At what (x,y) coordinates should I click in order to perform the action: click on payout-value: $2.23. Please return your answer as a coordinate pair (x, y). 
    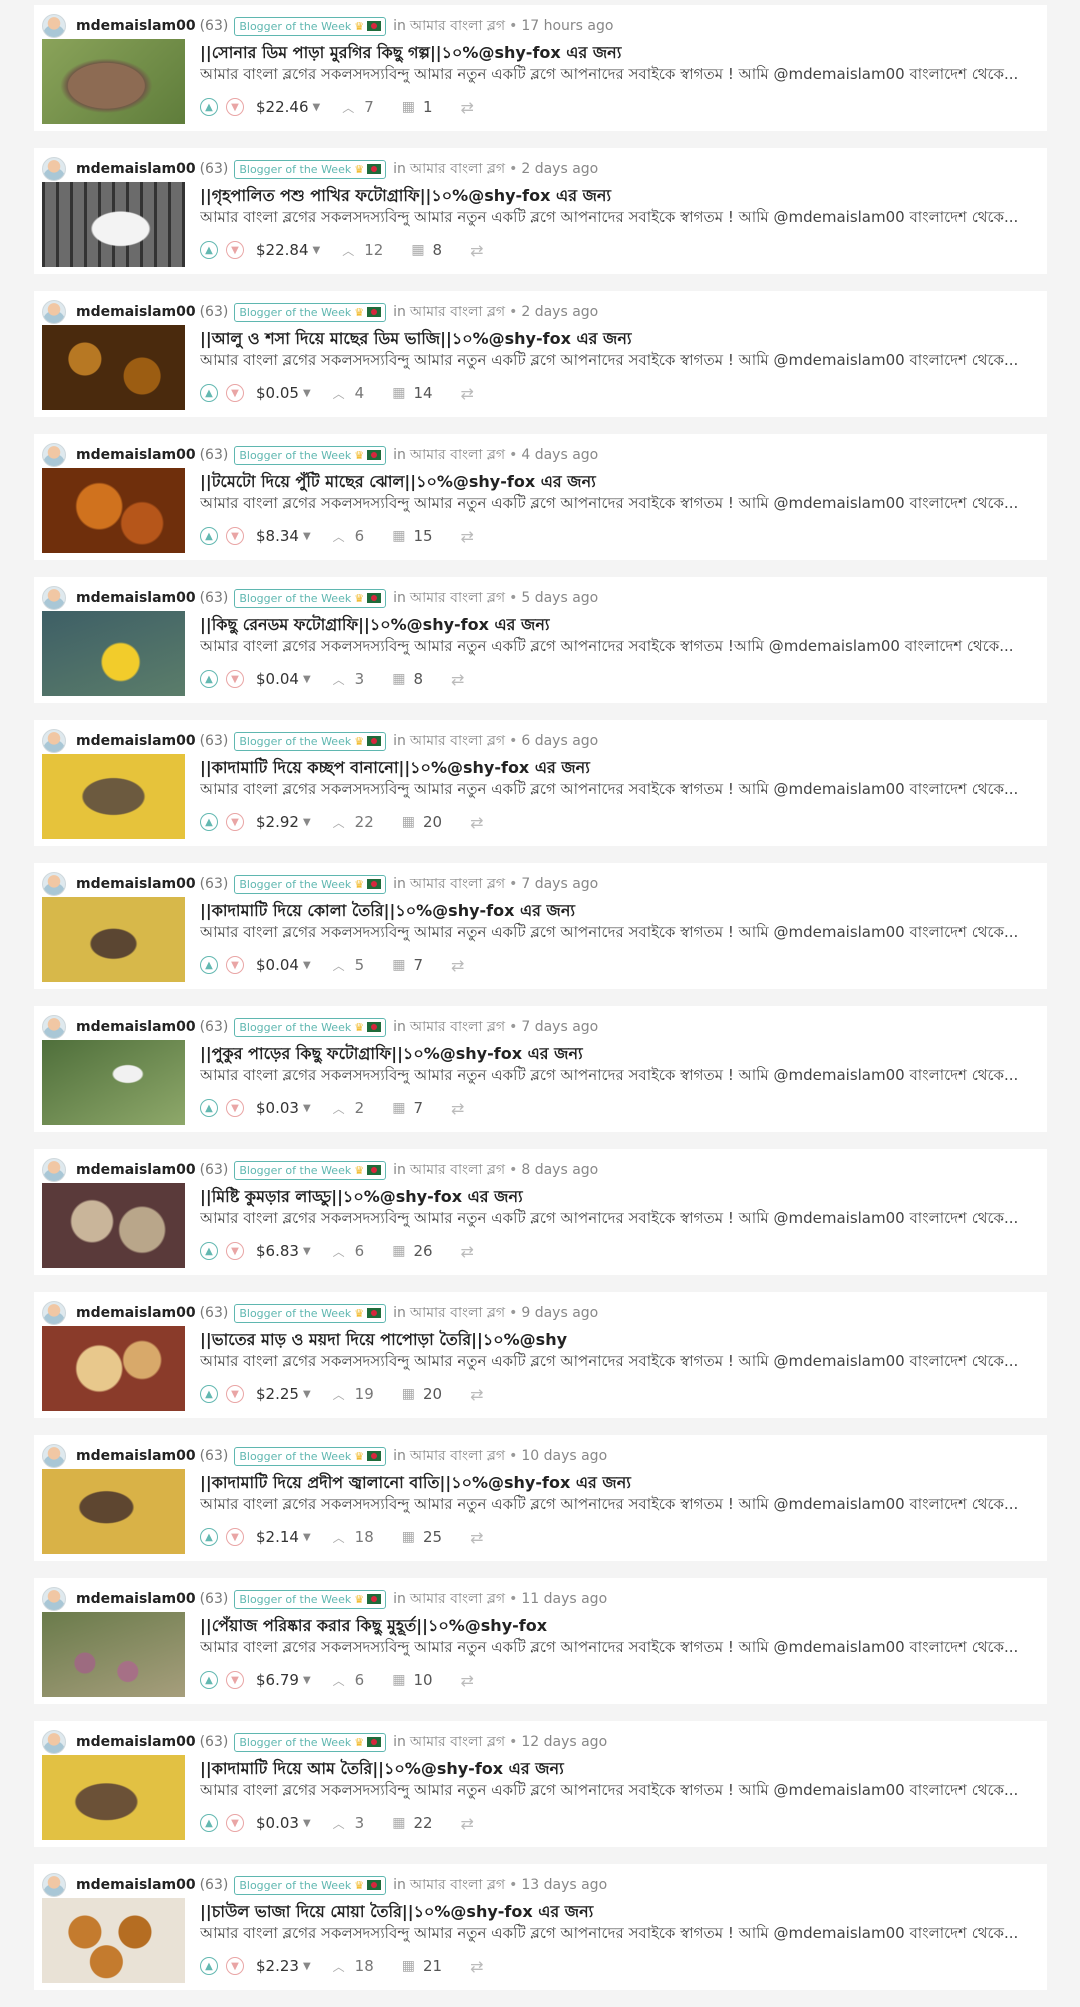
    Looking at the image, I should click on (277, 1966).